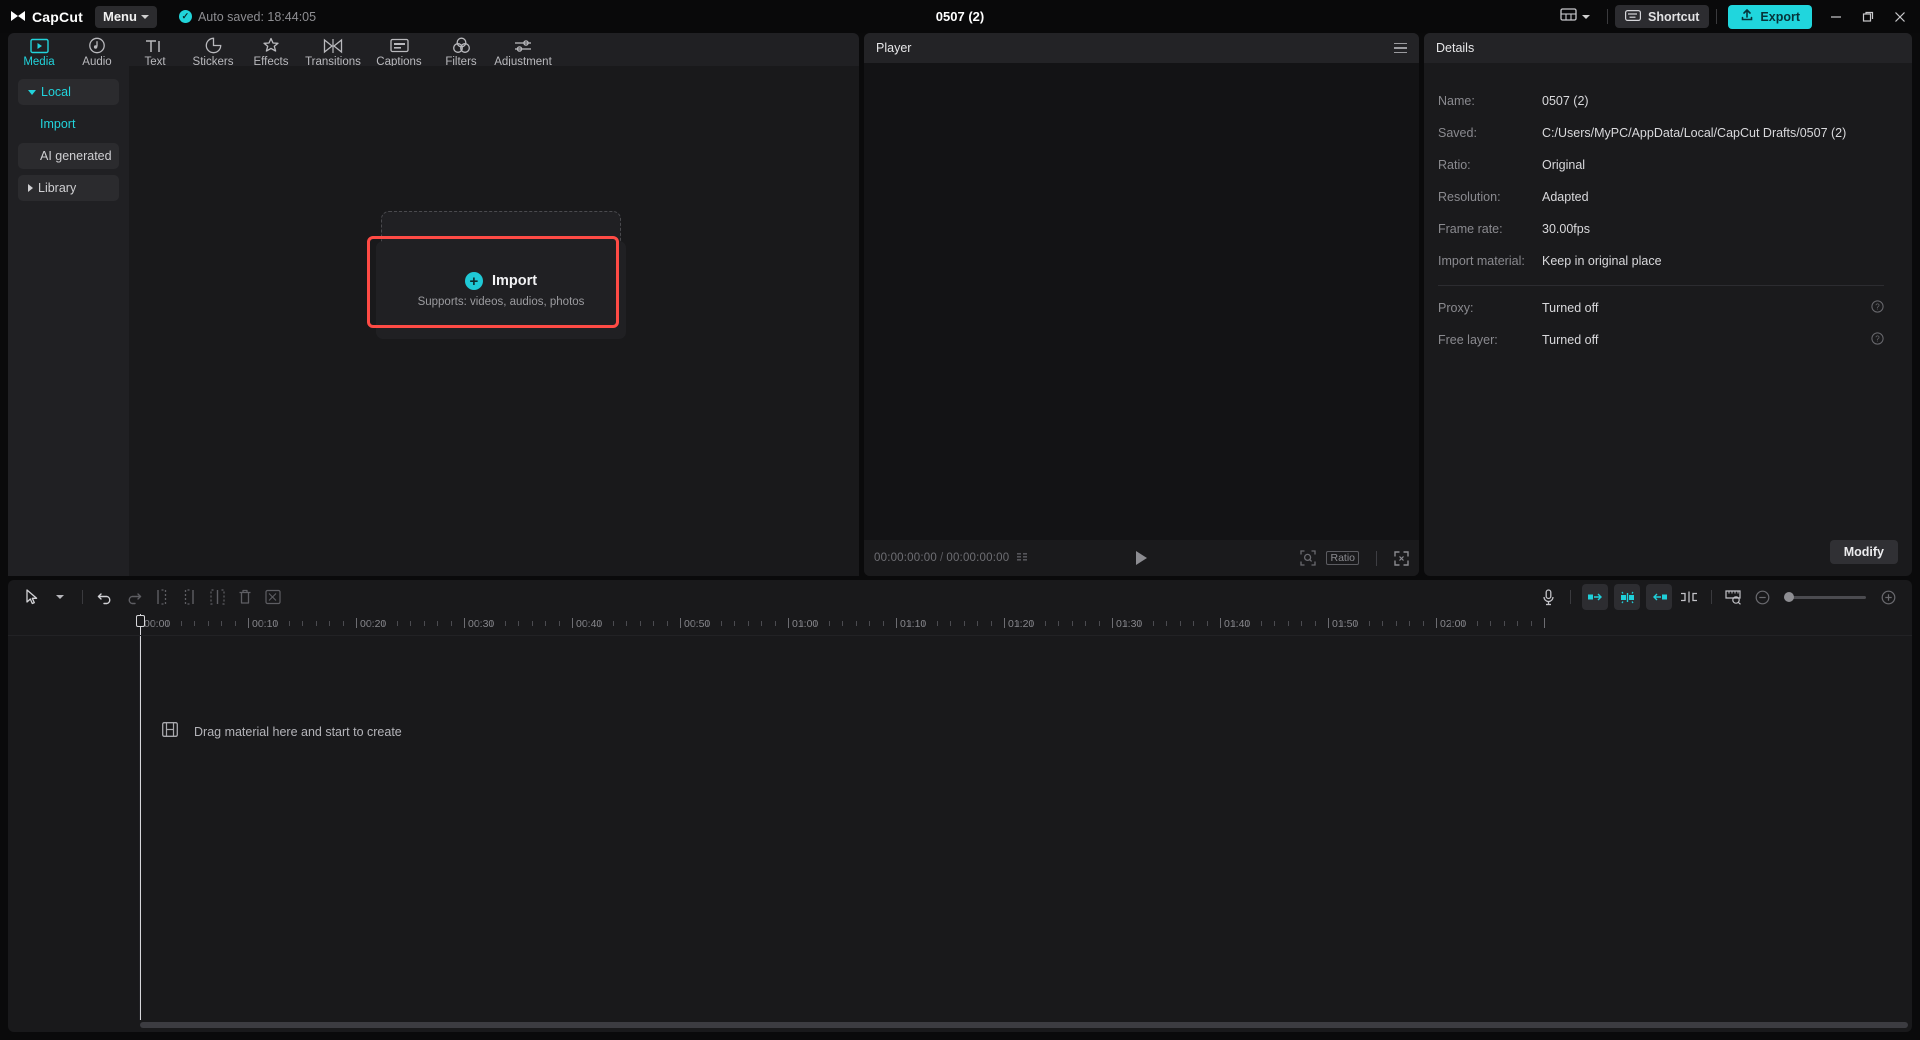  What do you see at coordinates (140, 621) in the screenshot?
I see `playhead-handle` at bounding box center [140, 621].